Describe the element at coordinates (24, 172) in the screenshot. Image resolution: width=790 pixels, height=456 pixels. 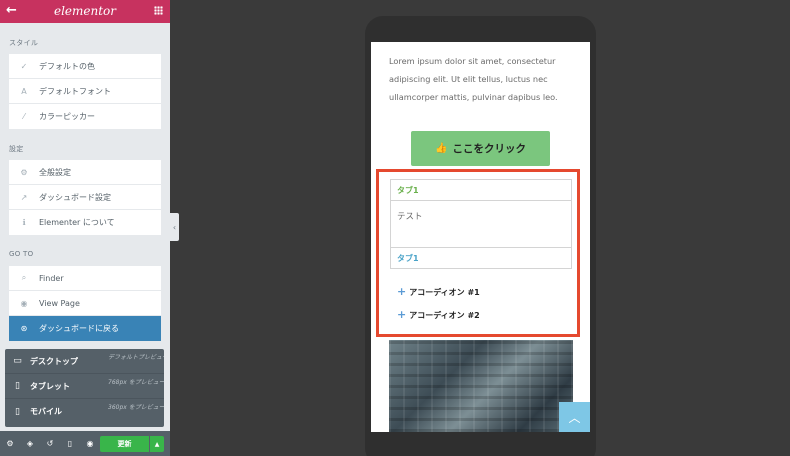
I see `cogs-icon: ⚙` at that location.